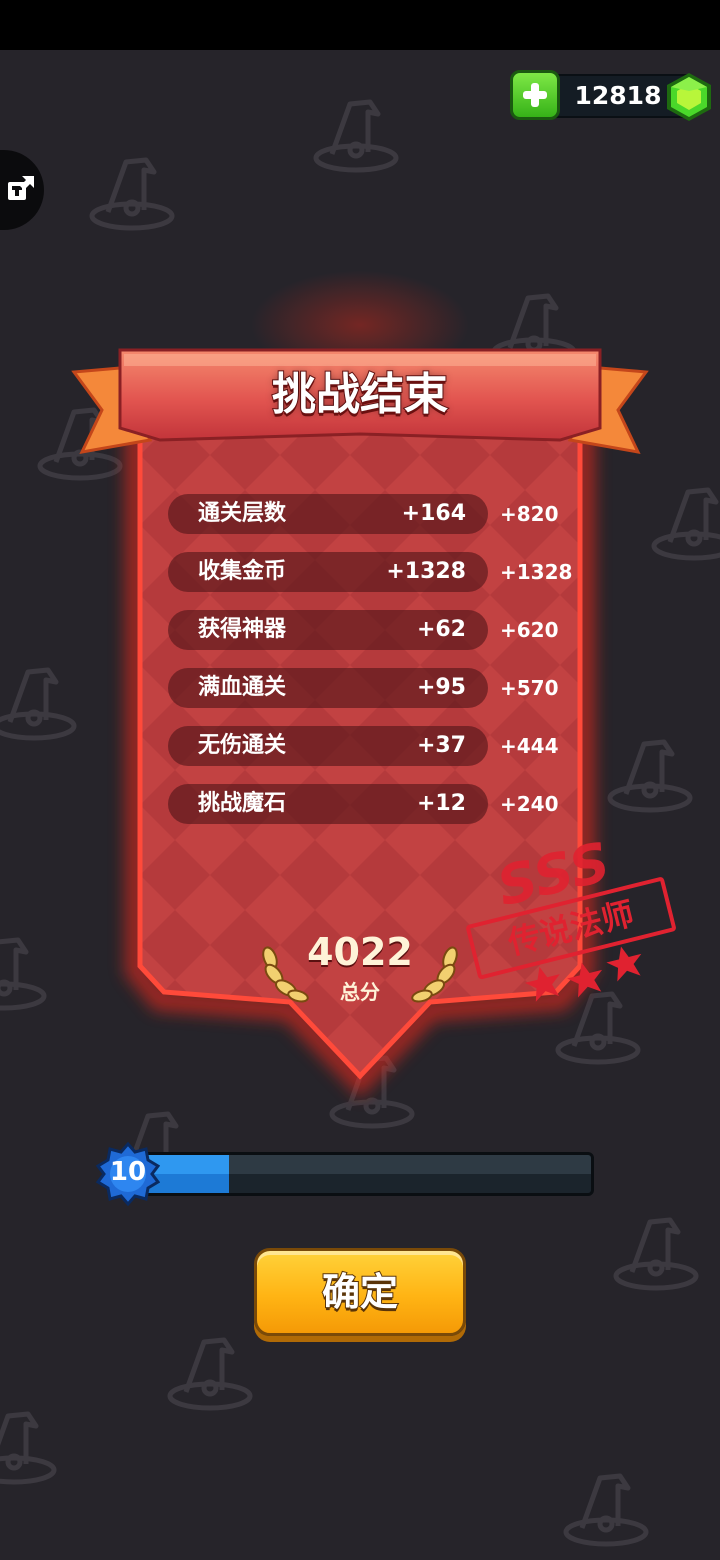  I want to click on stat-row: 挑战魔石 +12, so click(328, 804).